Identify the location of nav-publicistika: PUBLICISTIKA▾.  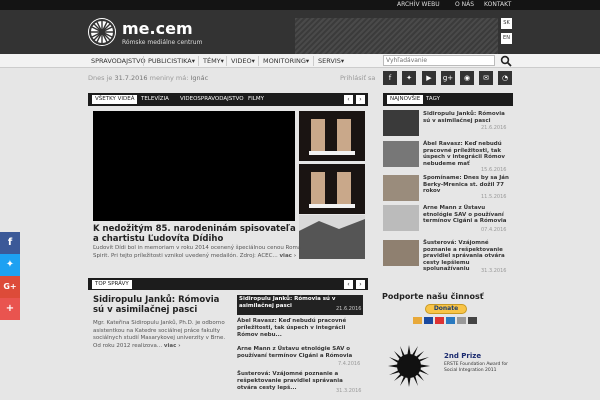
(171, 61).